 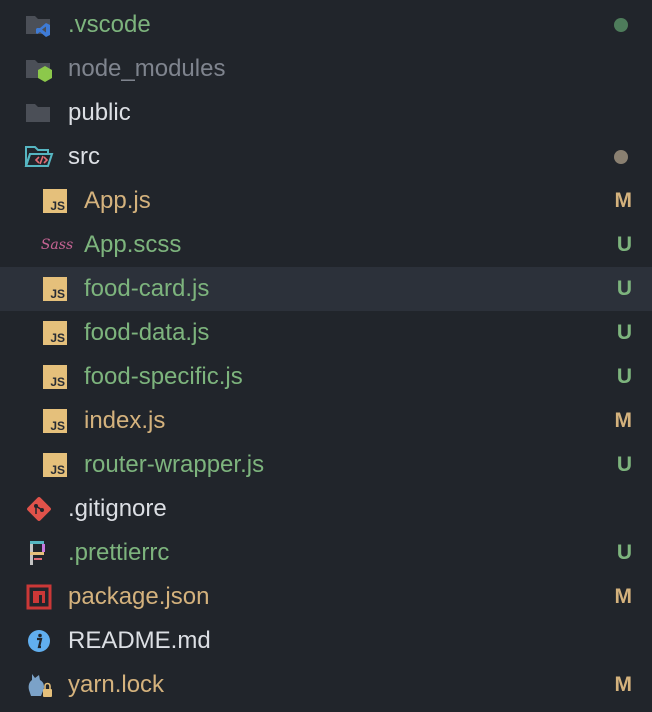 What do you see at coordinates (326, 553) in the screenshot?
I see `tree-item-prettierrc: .prettierrc U` at bounding box center [326, 553].